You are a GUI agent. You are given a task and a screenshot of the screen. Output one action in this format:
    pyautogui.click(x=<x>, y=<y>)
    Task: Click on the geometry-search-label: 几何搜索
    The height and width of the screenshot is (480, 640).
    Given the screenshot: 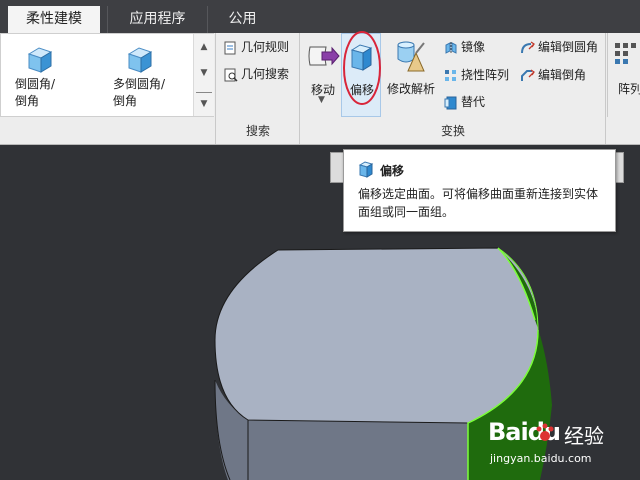 What is the action you would take?
    pyautogui.click(x=265, y=74)
    